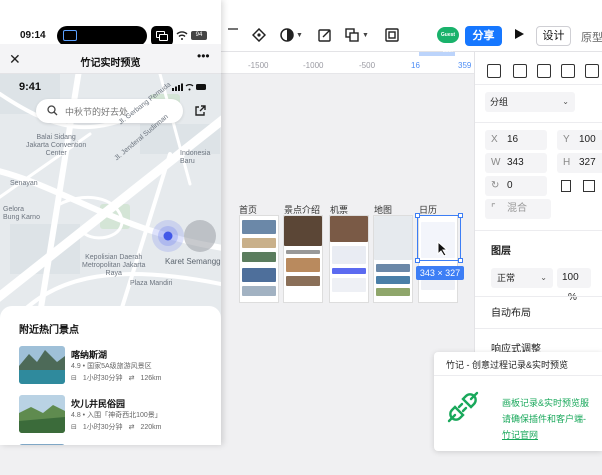  What do you see at coordinates (151, 427) in the screenshot?
I see `spot-distance: 220km` at bounding box center [151, 427].